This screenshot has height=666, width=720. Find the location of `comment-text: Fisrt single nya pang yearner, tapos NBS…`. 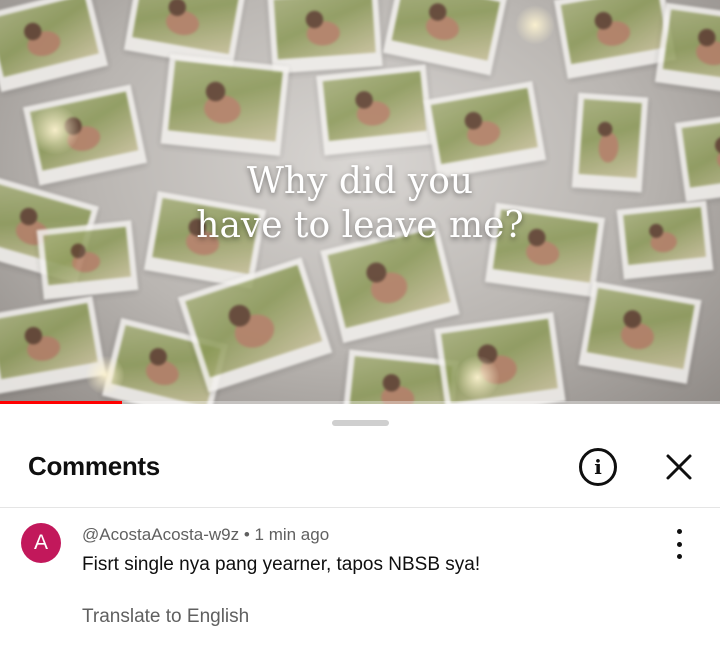

comment-text: Fisrt single nya pang yearner, tapos NBS… is located at coordinates (281, 564).